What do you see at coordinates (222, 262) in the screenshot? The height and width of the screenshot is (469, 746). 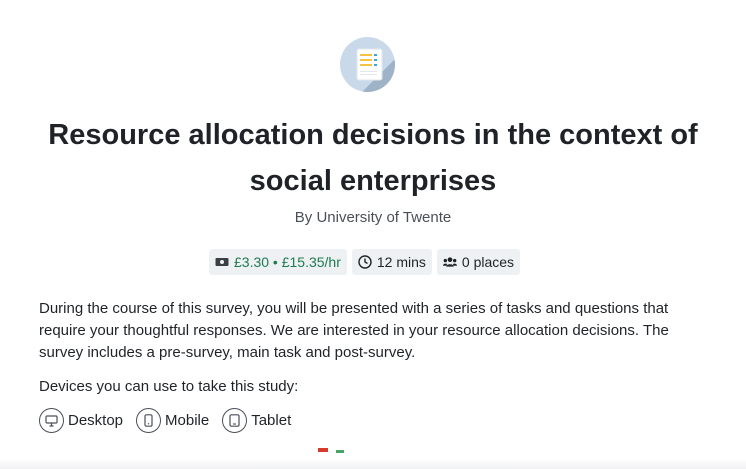 I see `money-icon` at bounding box center [222, 262].